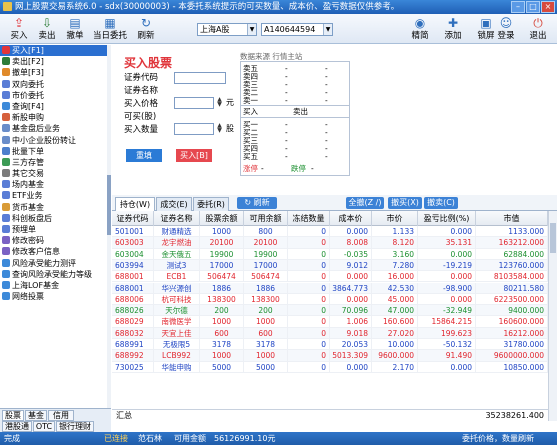  What do you see at coordinates (75, 29) in the screenshot?
I see `cancel-tool-button: ▤ 撤单` at bounding box center [75, 29].